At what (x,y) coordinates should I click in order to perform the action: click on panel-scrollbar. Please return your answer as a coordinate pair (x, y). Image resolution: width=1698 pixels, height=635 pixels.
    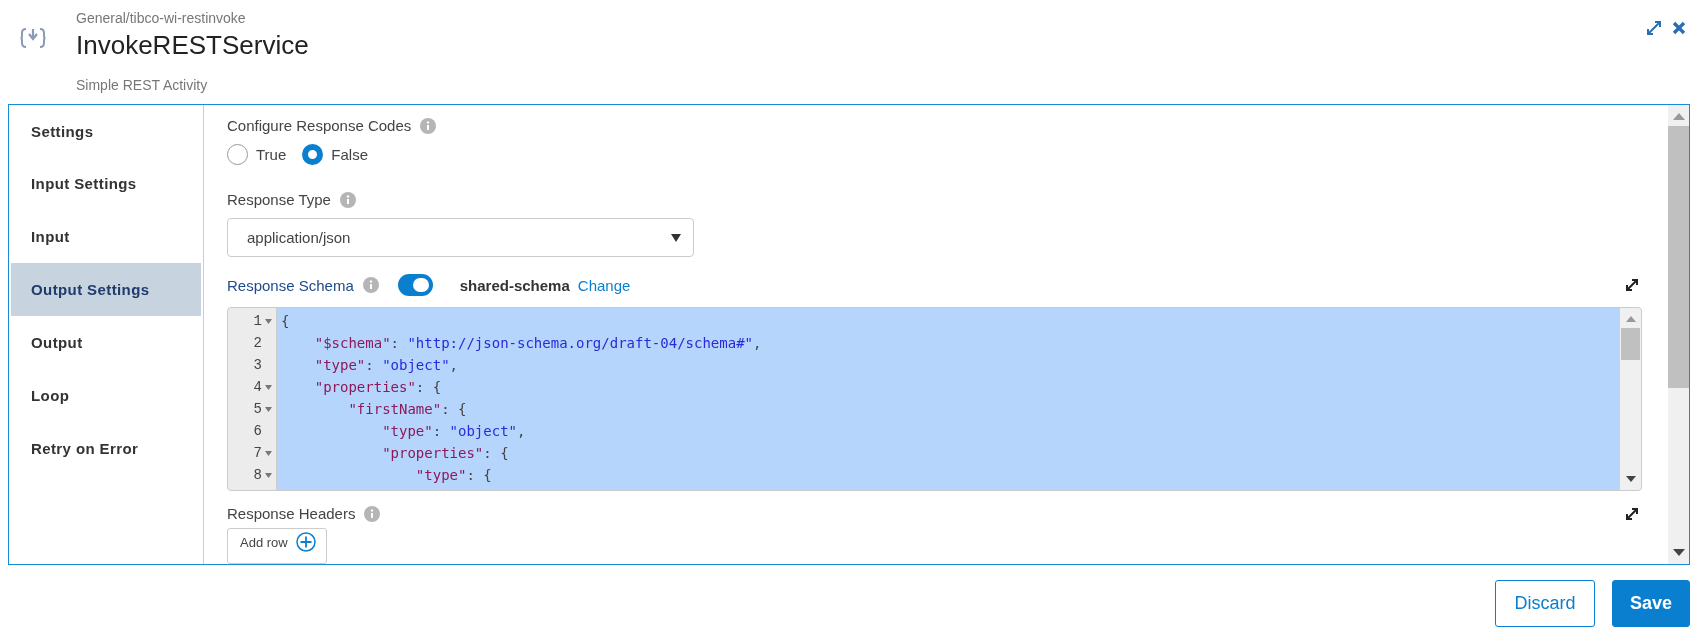
    Looking at the image, I should click on (1678, 334).